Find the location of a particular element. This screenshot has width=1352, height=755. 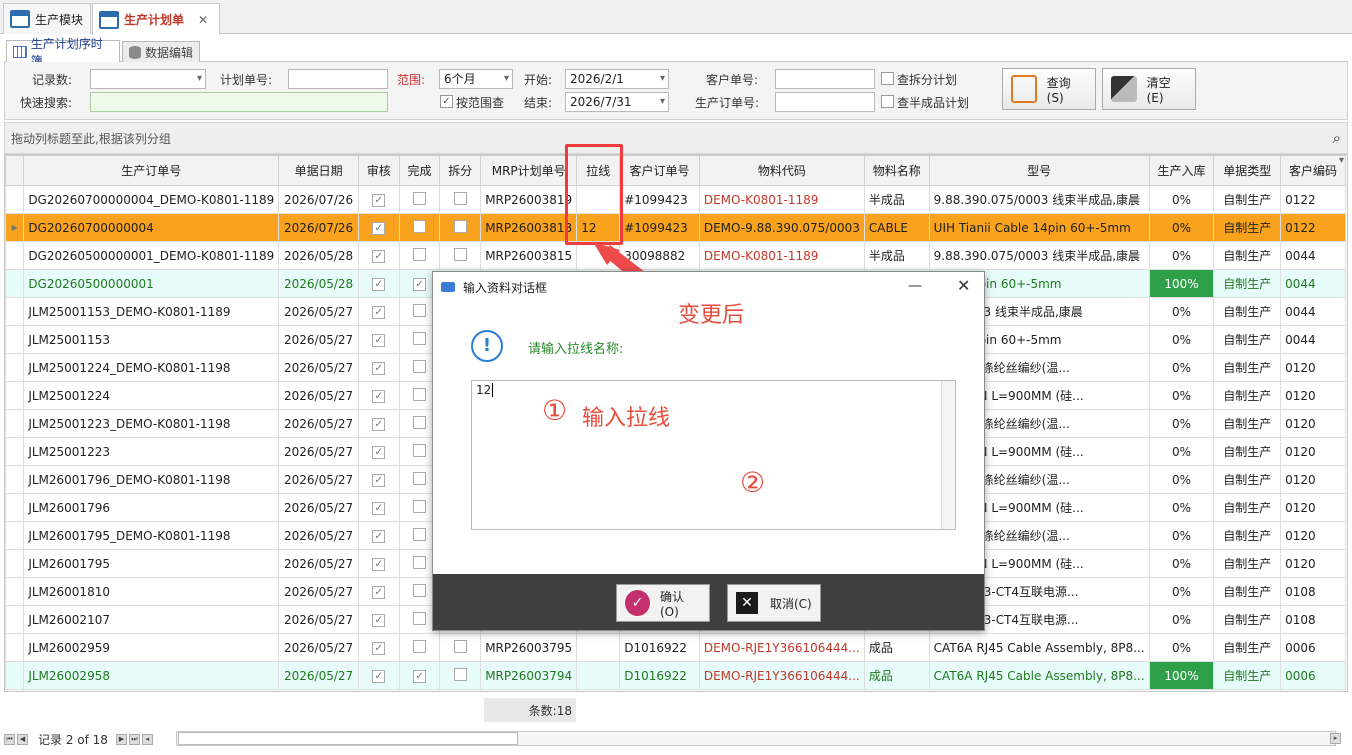

tab-production-module: 生产模块 is located at coordinates (47, 18).